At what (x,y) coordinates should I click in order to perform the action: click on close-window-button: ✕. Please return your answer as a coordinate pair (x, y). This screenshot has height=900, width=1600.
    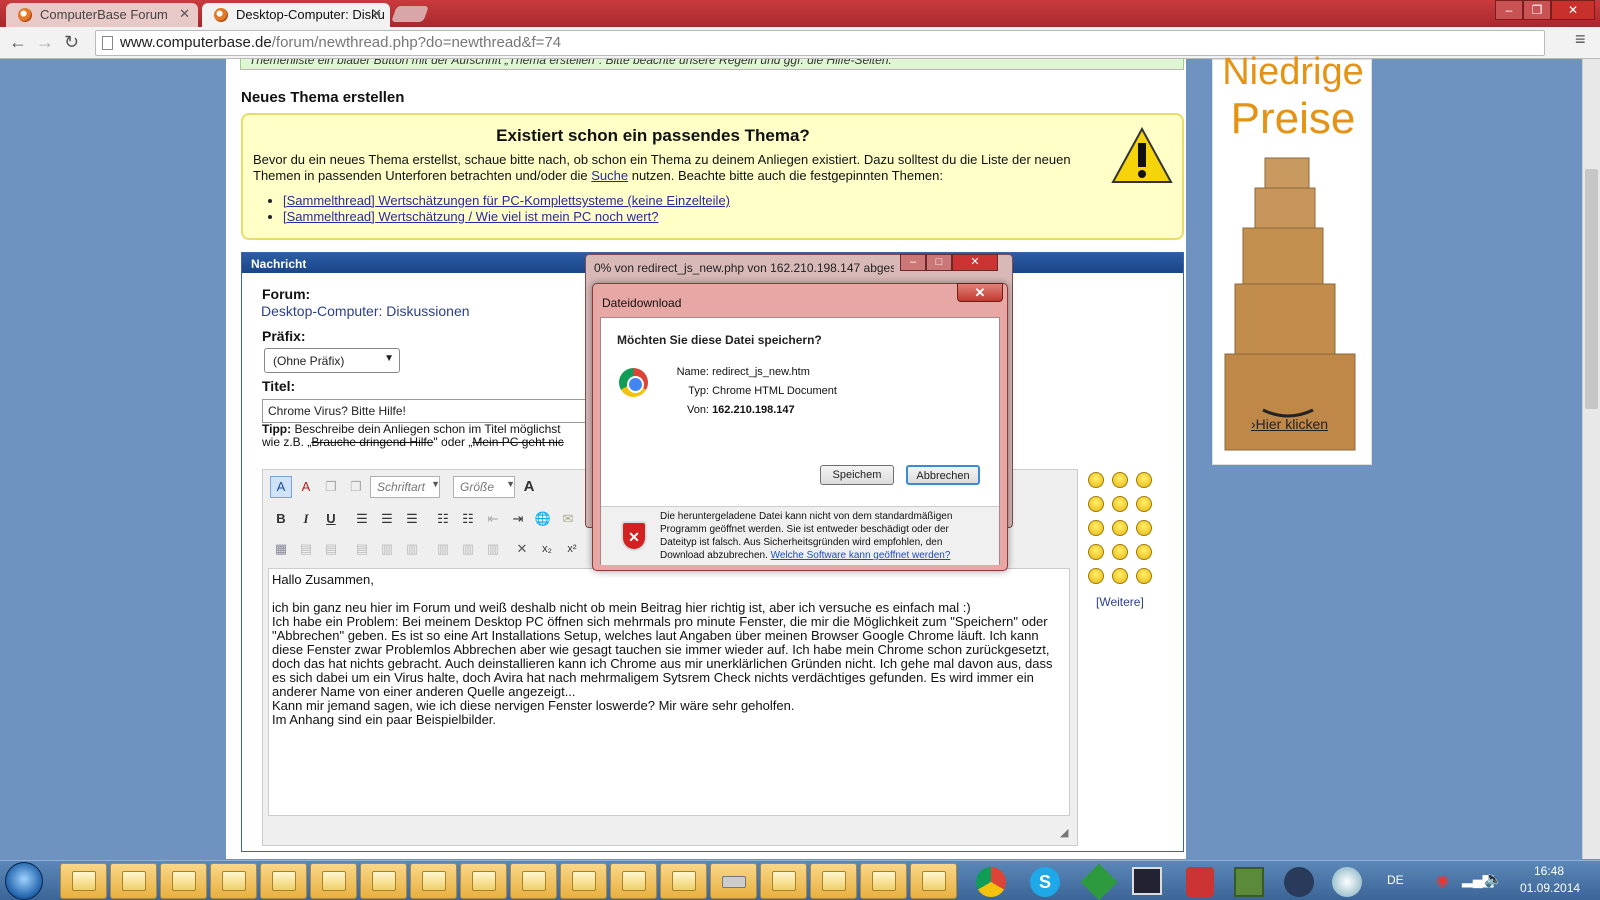
    Looking at the image, I should click on (1573, 10).